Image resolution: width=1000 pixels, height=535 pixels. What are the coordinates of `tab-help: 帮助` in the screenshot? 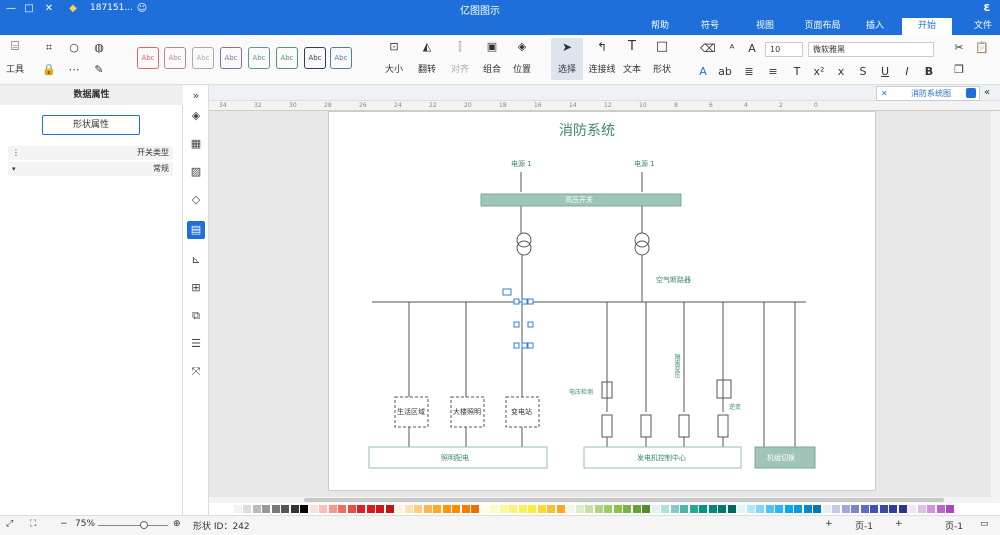 It's located at (660, 26).